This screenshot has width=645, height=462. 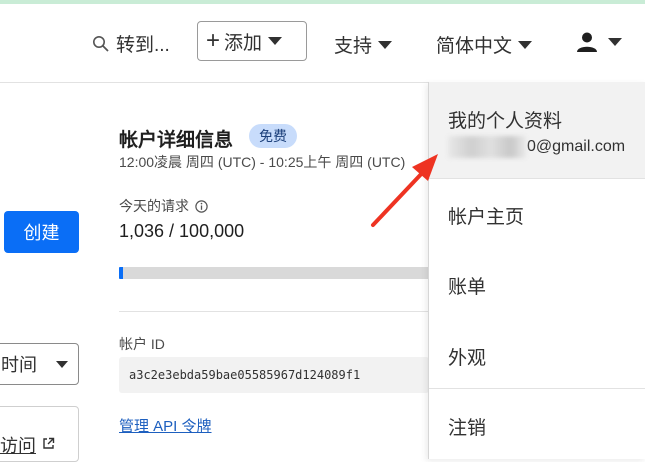 What do you see at coordinates (273, 136) in the screenshot?
I see `plan-badge: 免费` at bounding box center [273, 136].